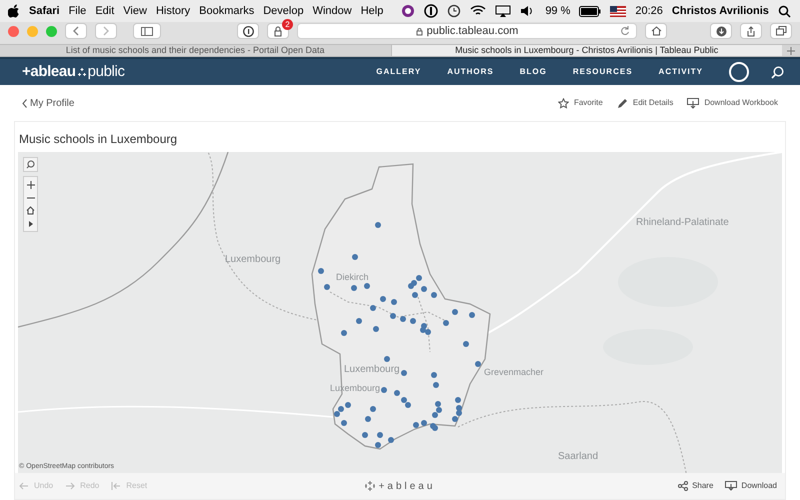 This screenshot has width=800, height=500. What do you see at coordinates (503, 11) in the screenshot?
I see `airplay-icon` at bounding box center [503, 11].